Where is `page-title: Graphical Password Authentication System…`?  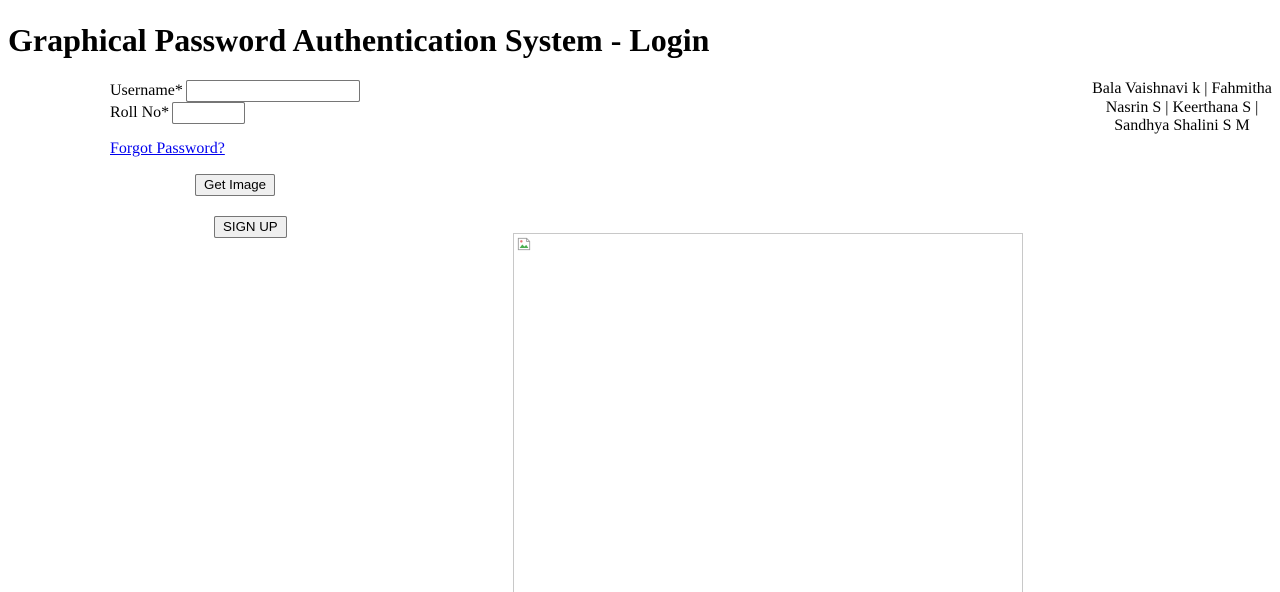
page-title: Graphical Password Authentication System… is located at coordinates (359, 40).